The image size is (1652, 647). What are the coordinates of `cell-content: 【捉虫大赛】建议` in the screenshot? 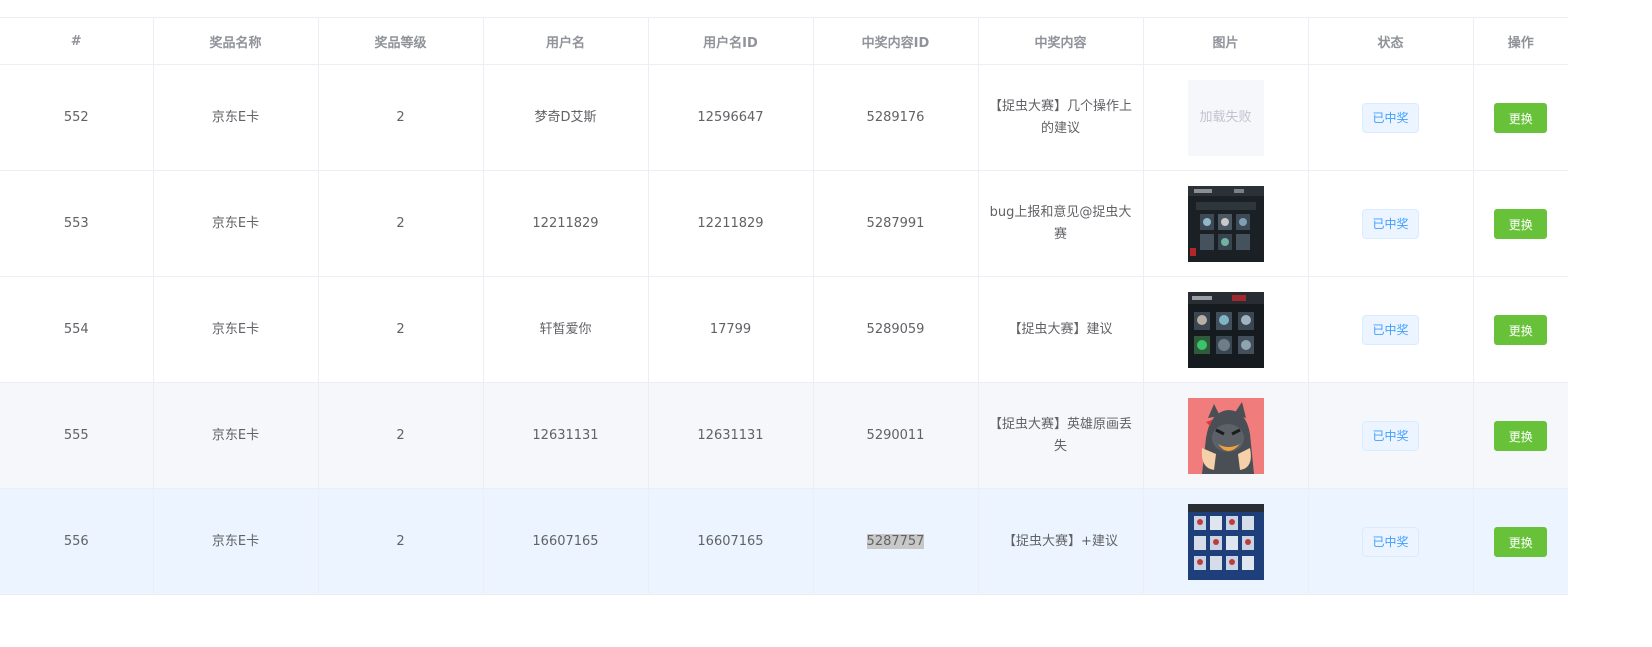 It's located at (1061, 329).